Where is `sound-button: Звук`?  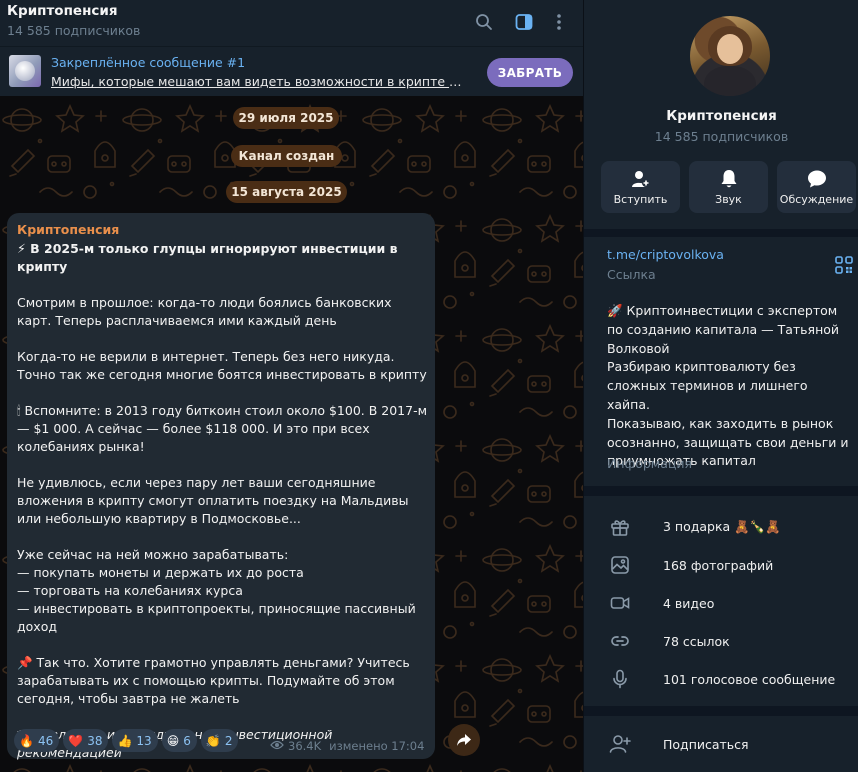 sound-button: Звук is located at coordinates (728, 187).